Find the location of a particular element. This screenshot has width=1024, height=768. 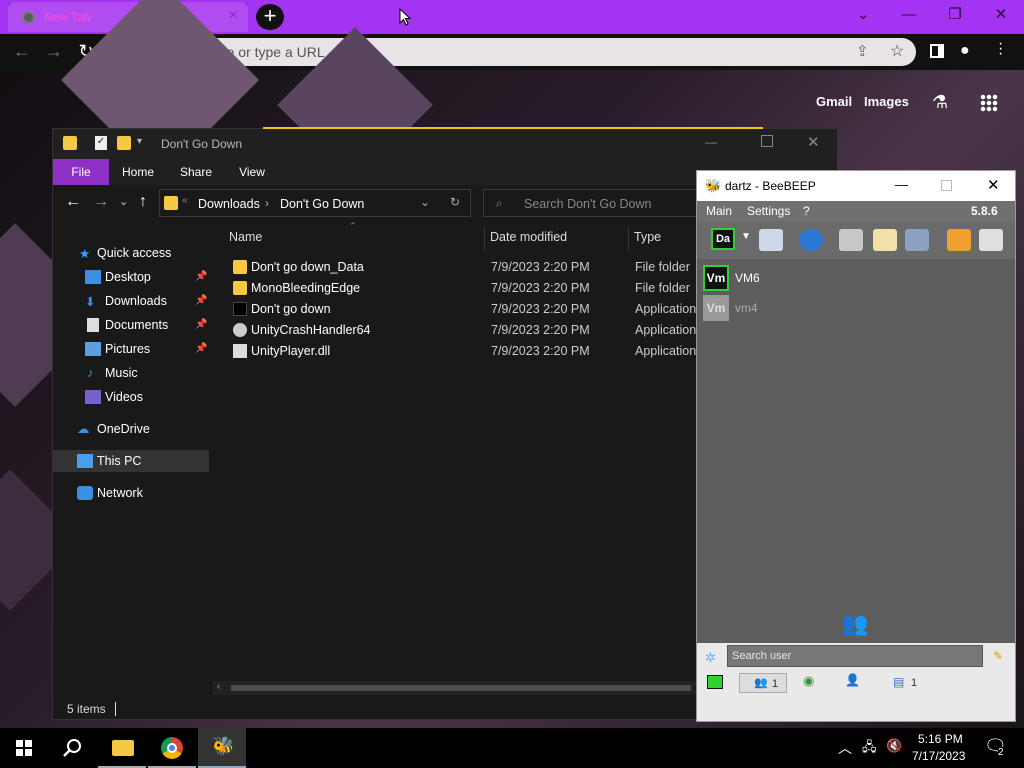

tab-users: 👥 1 is located at coordinates (763, 683).